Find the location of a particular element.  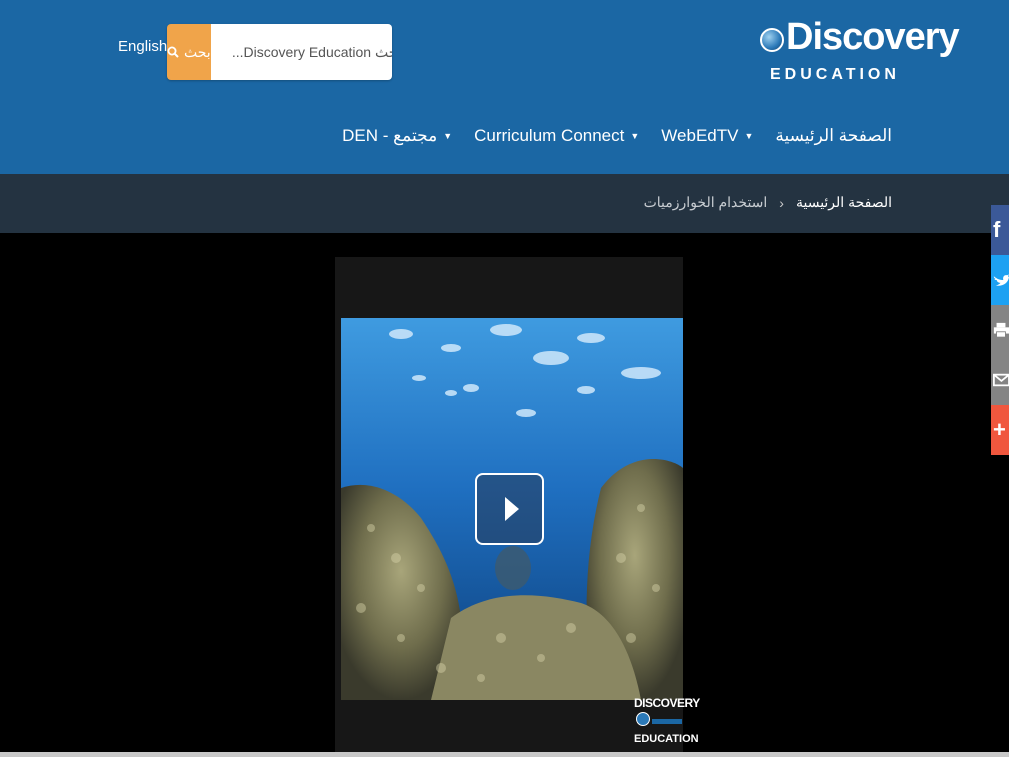

nav-item-webedtv: WebEdTV ▼ is located at coordinates (707, 136).